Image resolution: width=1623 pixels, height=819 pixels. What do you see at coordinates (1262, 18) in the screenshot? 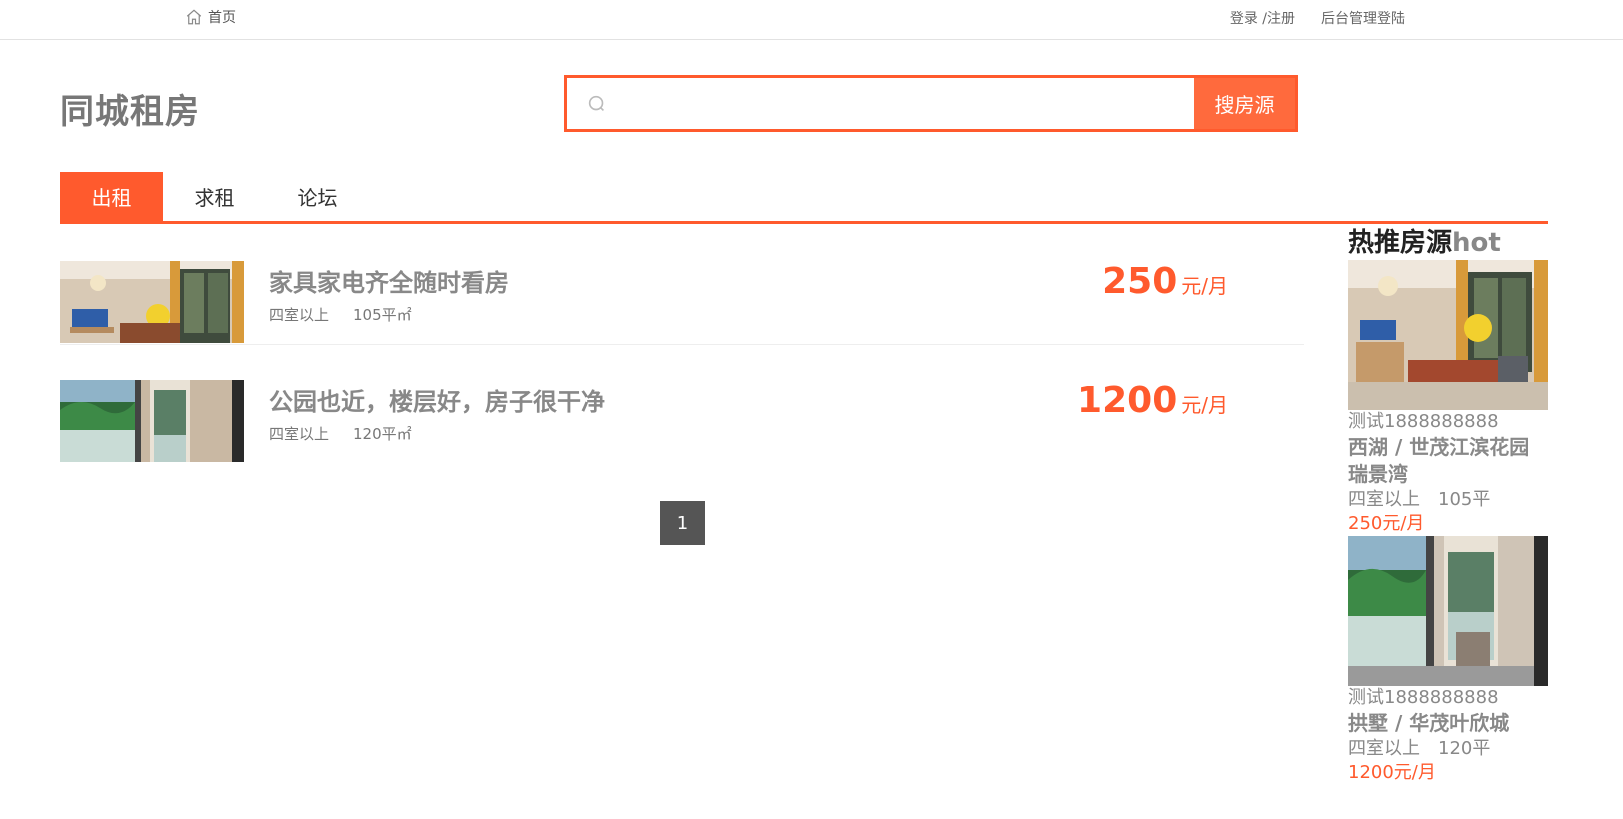
I see `login-register-link: 登录 /注册` at bounding box center [1262, 18].